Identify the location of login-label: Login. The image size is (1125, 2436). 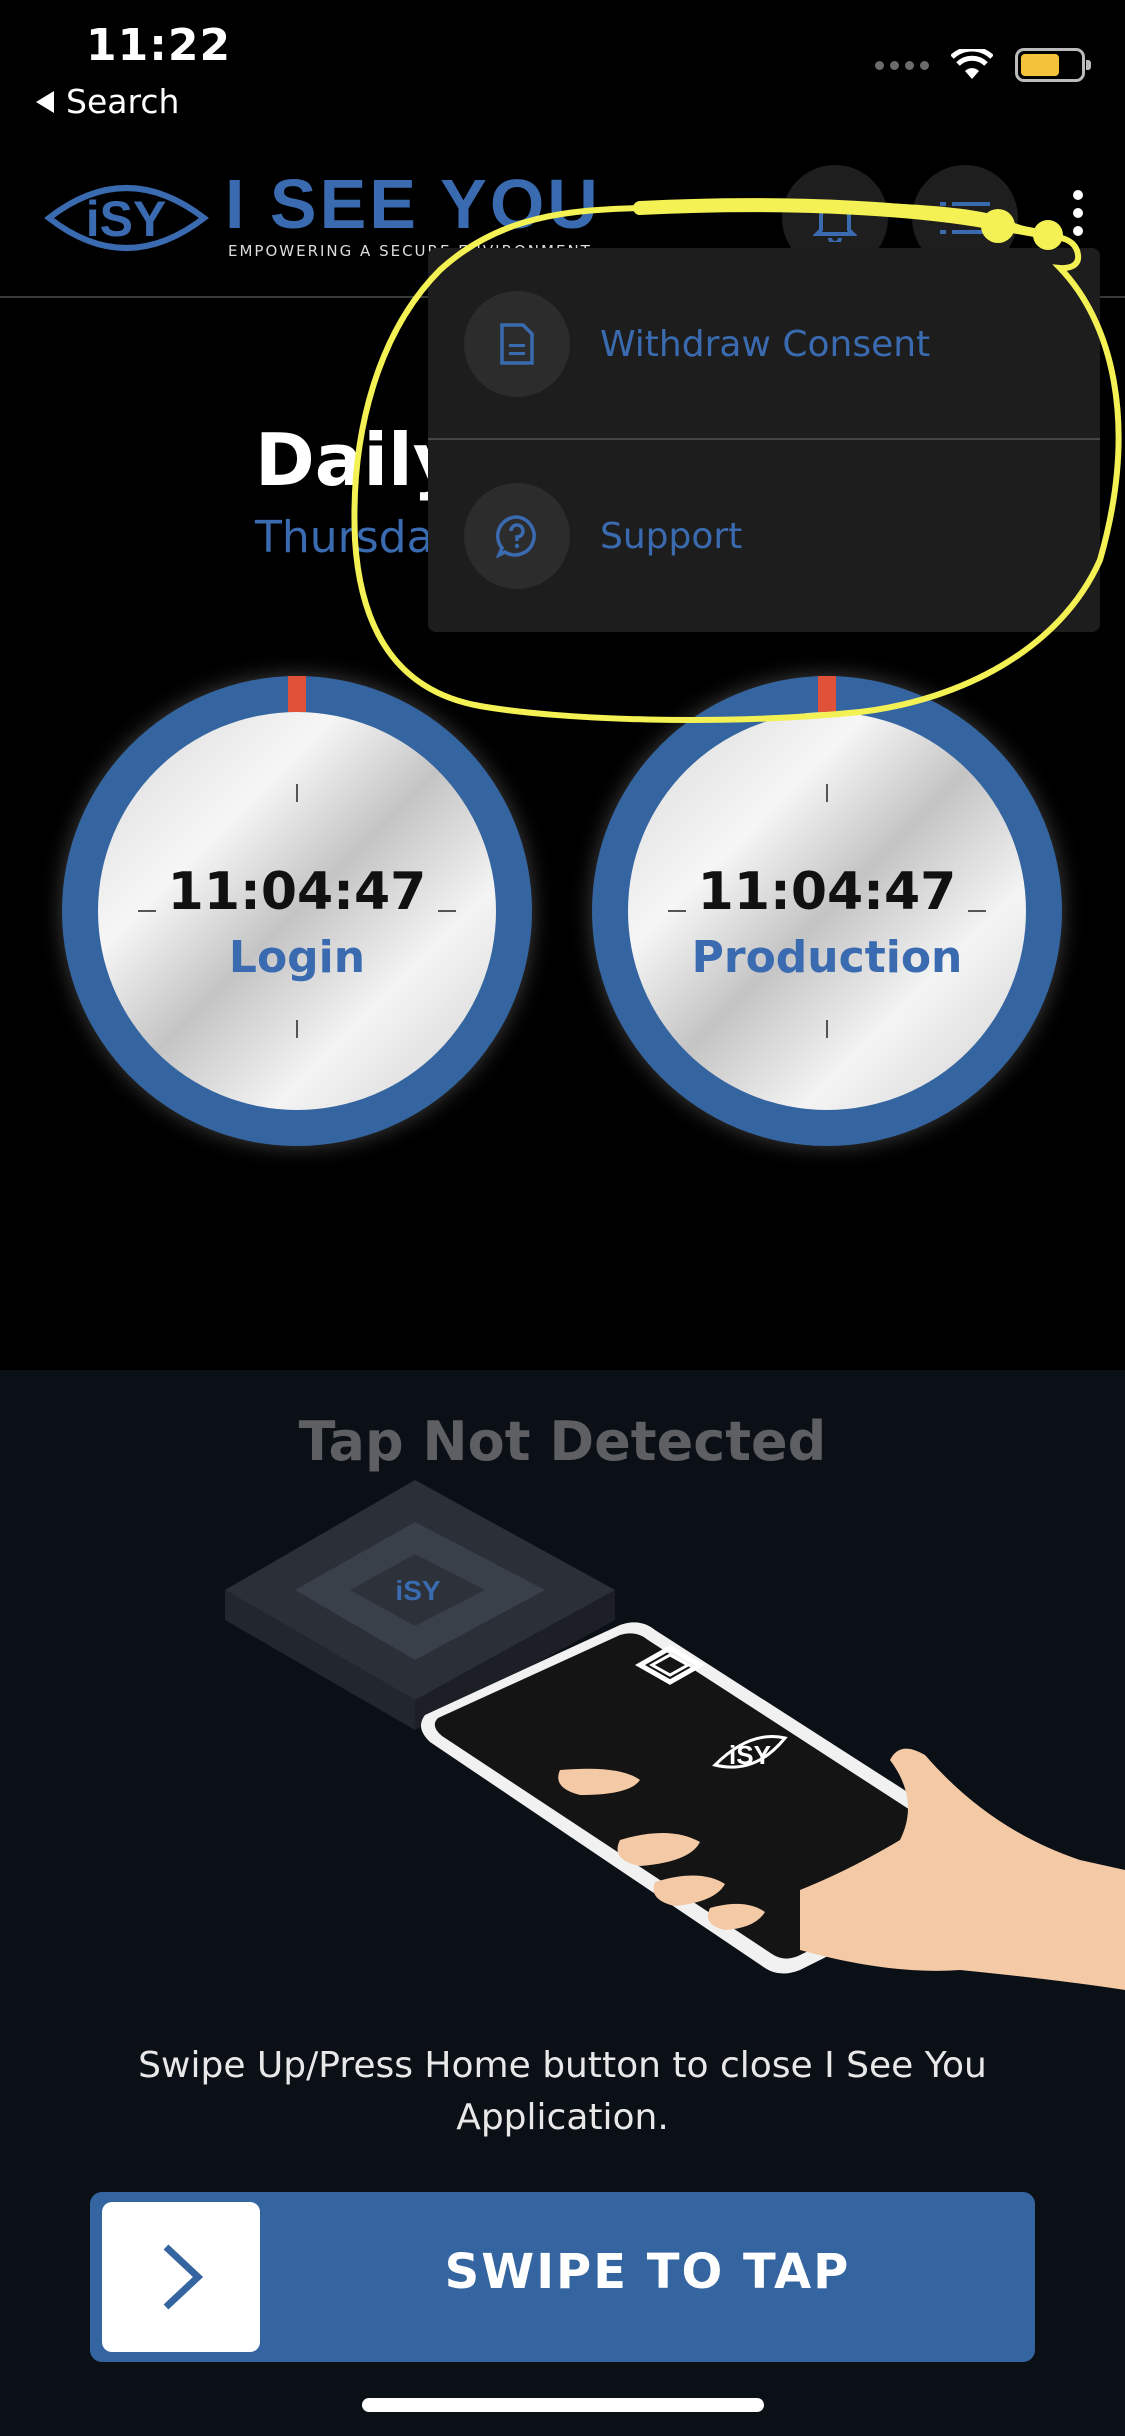
(297, 957).